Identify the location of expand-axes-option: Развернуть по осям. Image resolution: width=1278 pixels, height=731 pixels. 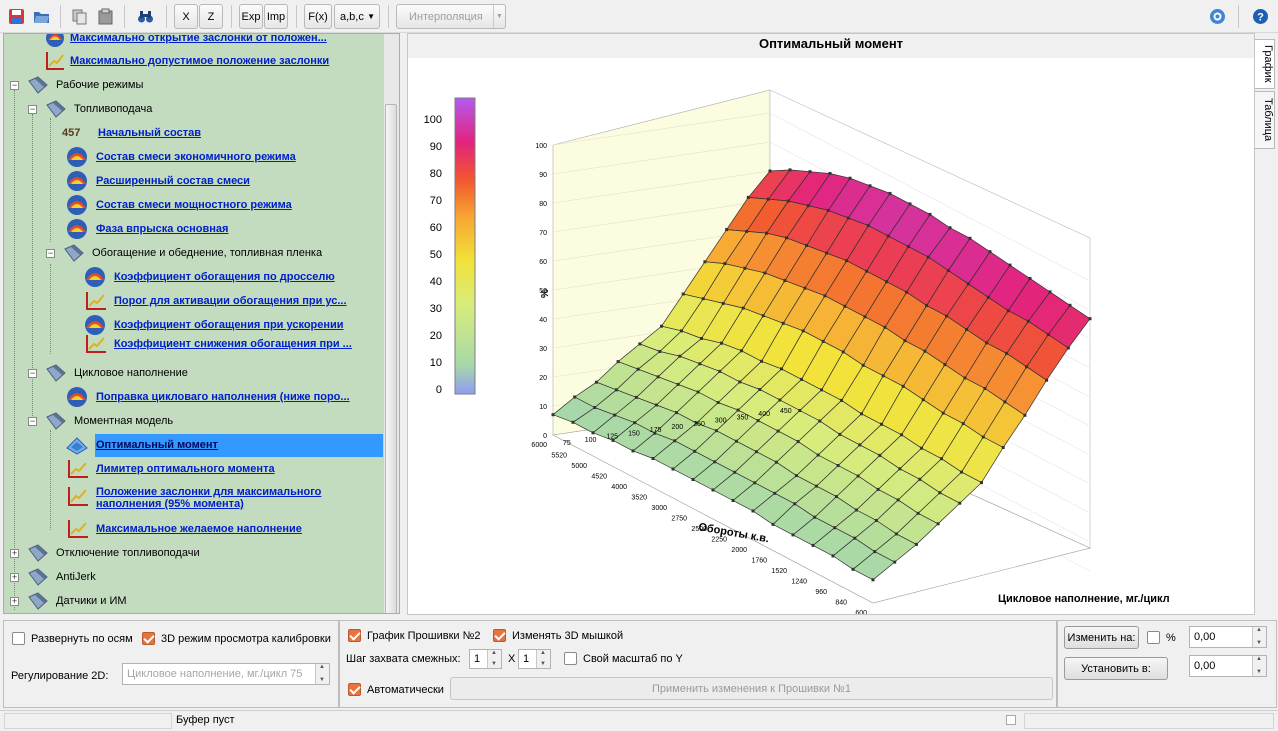
(72, 638).